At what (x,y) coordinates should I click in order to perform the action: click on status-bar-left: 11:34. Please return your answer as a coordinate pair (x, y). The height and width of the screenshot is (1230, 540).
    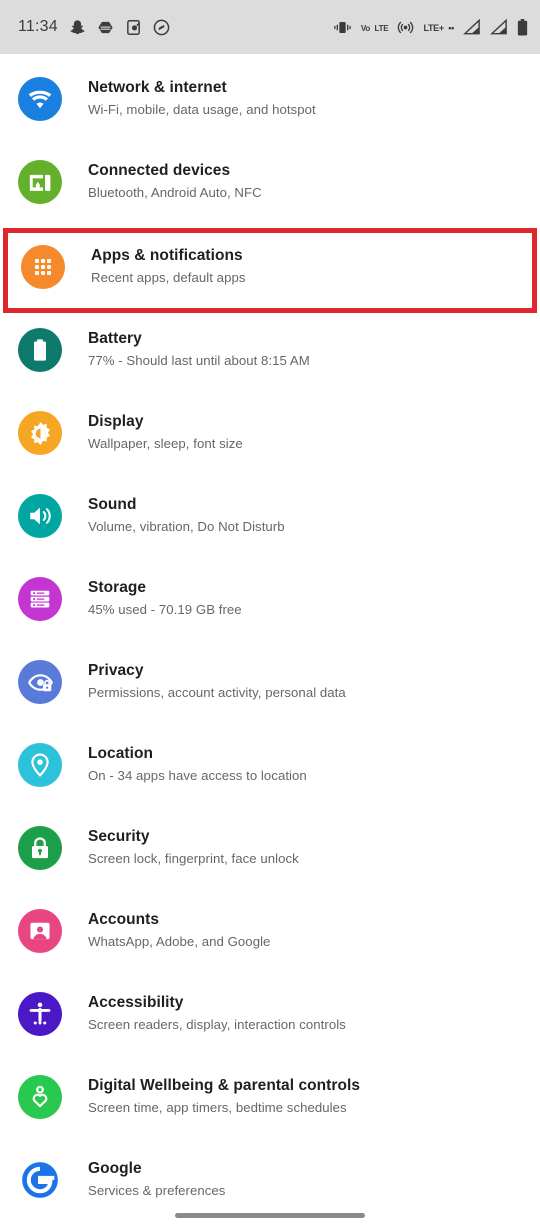
    Looking at the image, I should click on (94, 27).